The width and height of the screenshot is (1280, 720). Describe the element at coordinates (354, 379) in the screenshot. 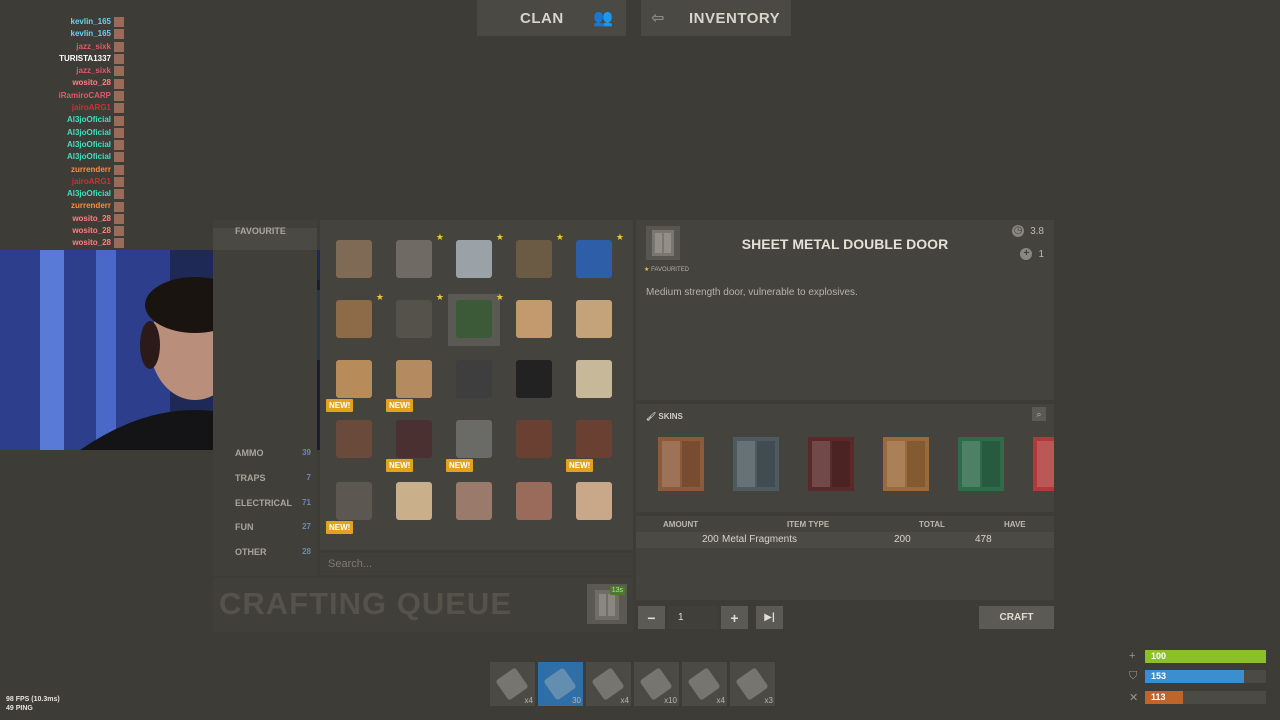

I see `ramp-icon` at that location.